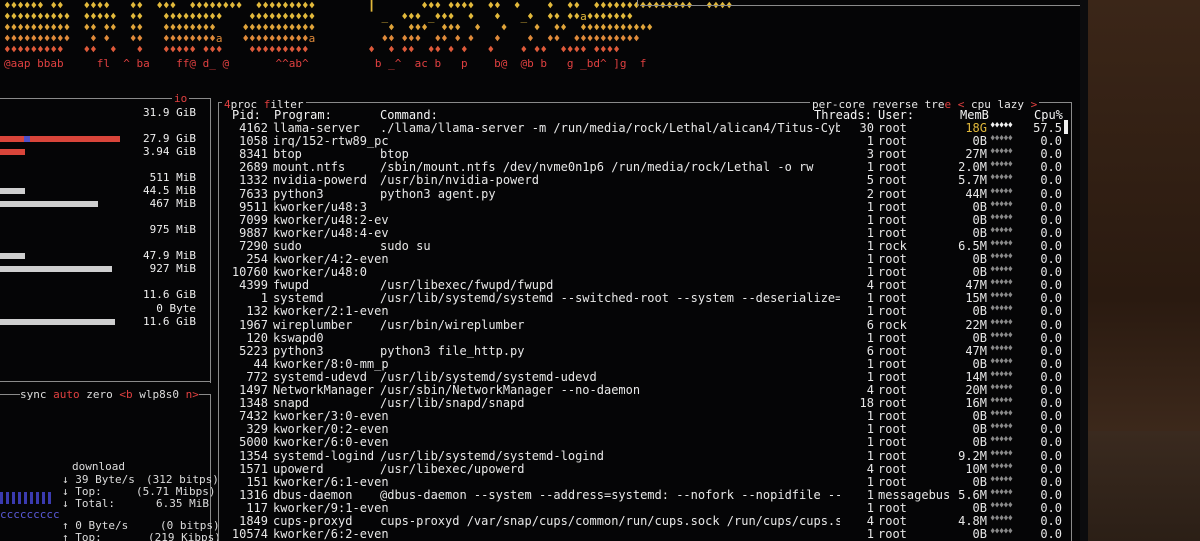  What do you see at coordinates (643, 141) in the screenshot?
I see `table-row: 1058 irq/152-rtw89_pc 1 root 0B ♦♦♦♦♦ 0.0` at bounding box center [643, 141].